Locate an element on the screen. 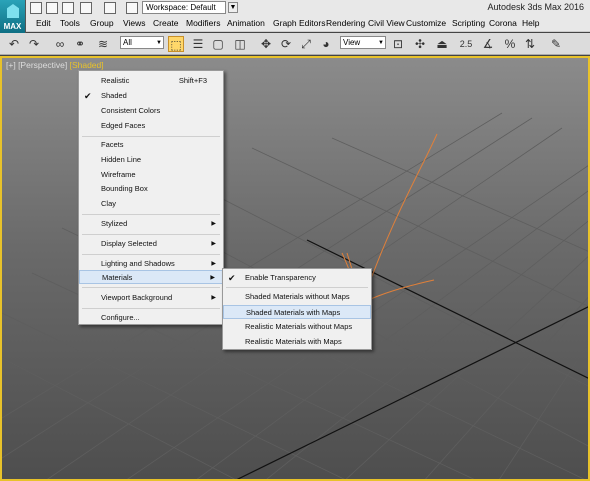 This screenshot has width=590, height=481. select-and-scale-icon: ⤢ is located at coordinates (306, 44).